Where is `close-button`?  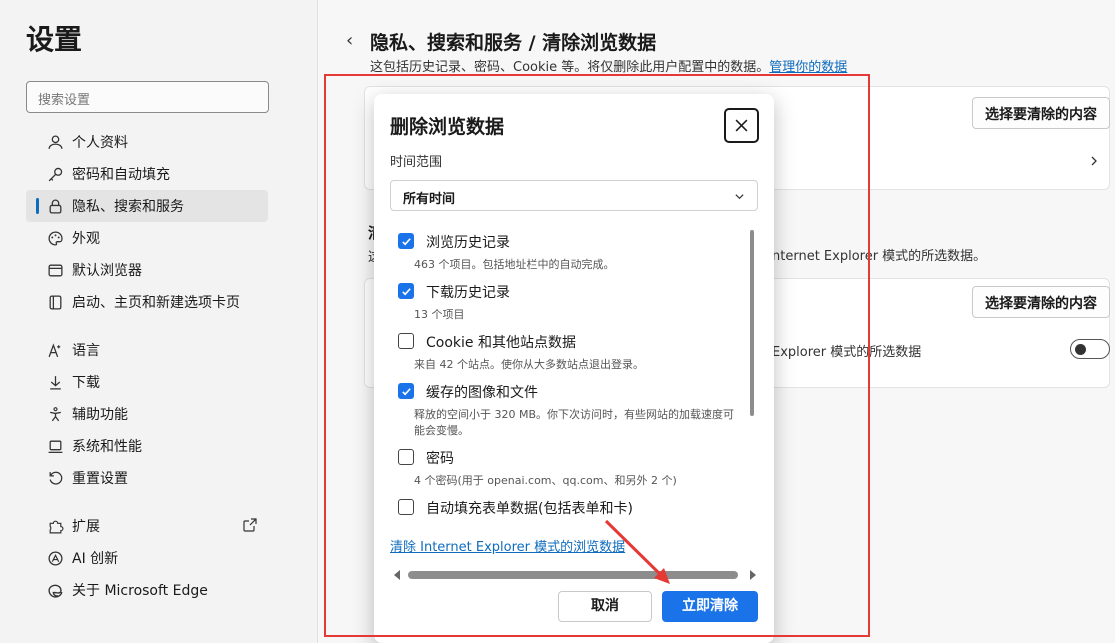 close-button is located at coordinates (741, 125).